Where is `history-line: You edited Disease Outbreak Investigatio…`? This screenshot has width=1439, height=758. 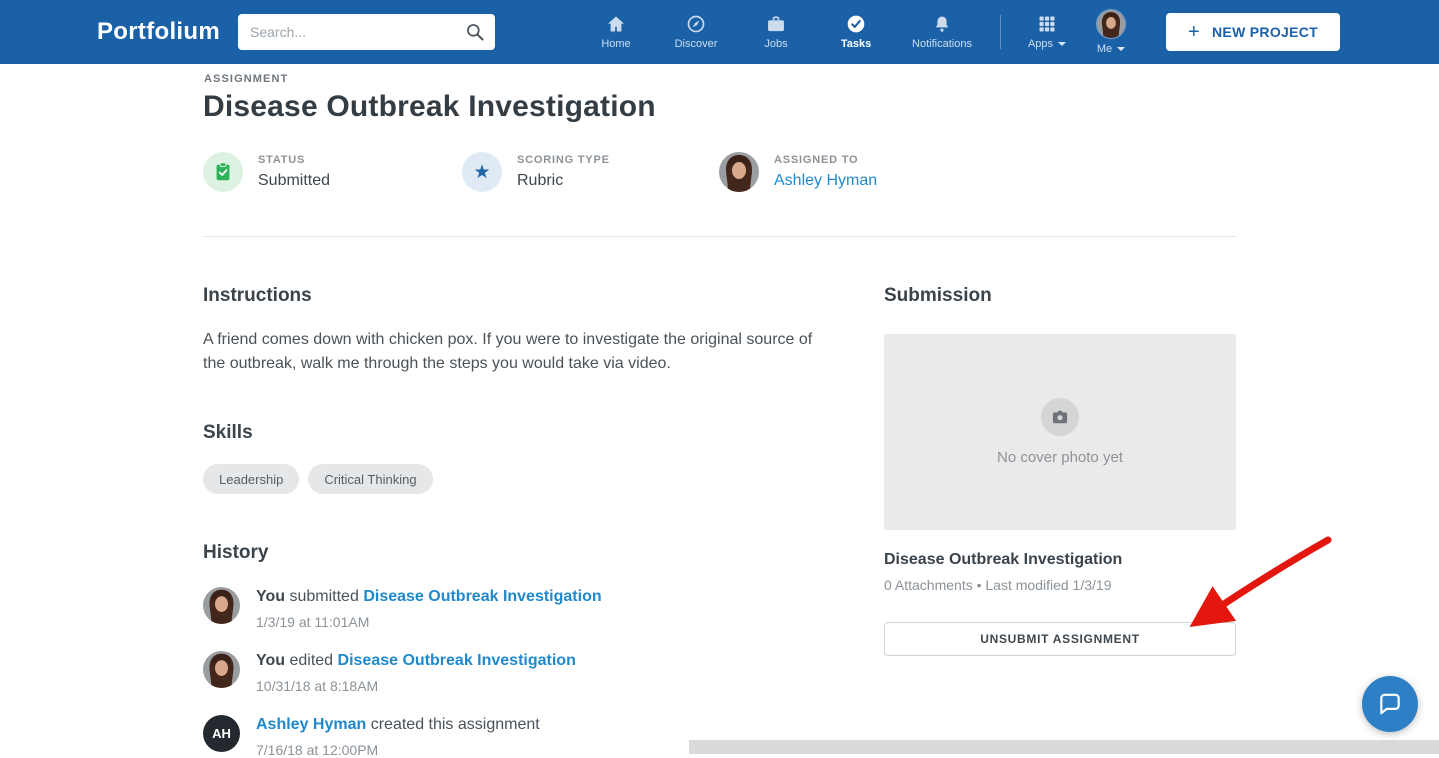
history-line: You edited Disease Outbreak Investigatio… is located at coordinates (416, 661).